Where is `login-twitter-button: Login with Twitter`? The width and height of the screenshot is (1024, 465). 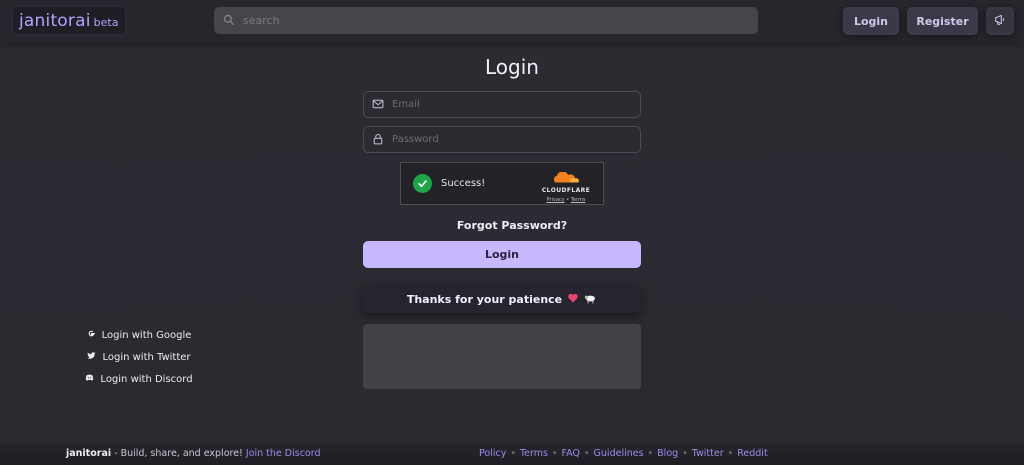 login-twitter-button: Login with Twitter is located at coordinates (139, 357).